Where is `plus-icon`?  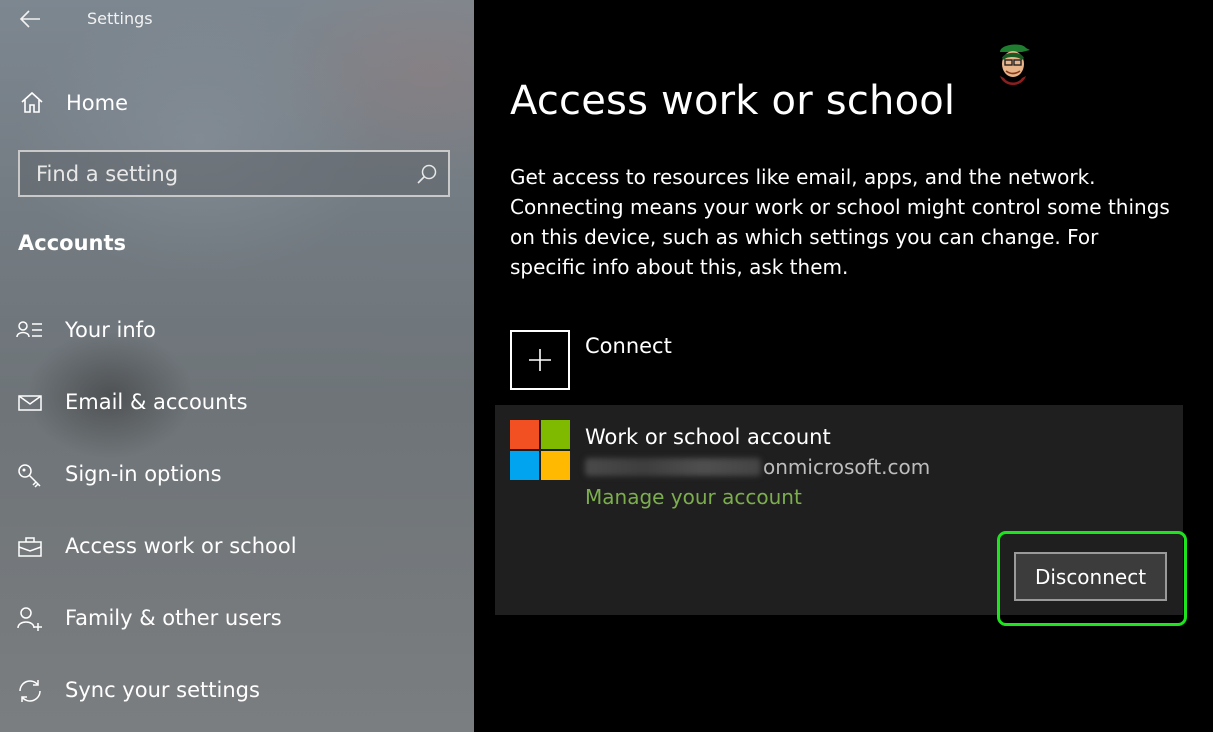
plus-icon is located at coordinates (540, 360).